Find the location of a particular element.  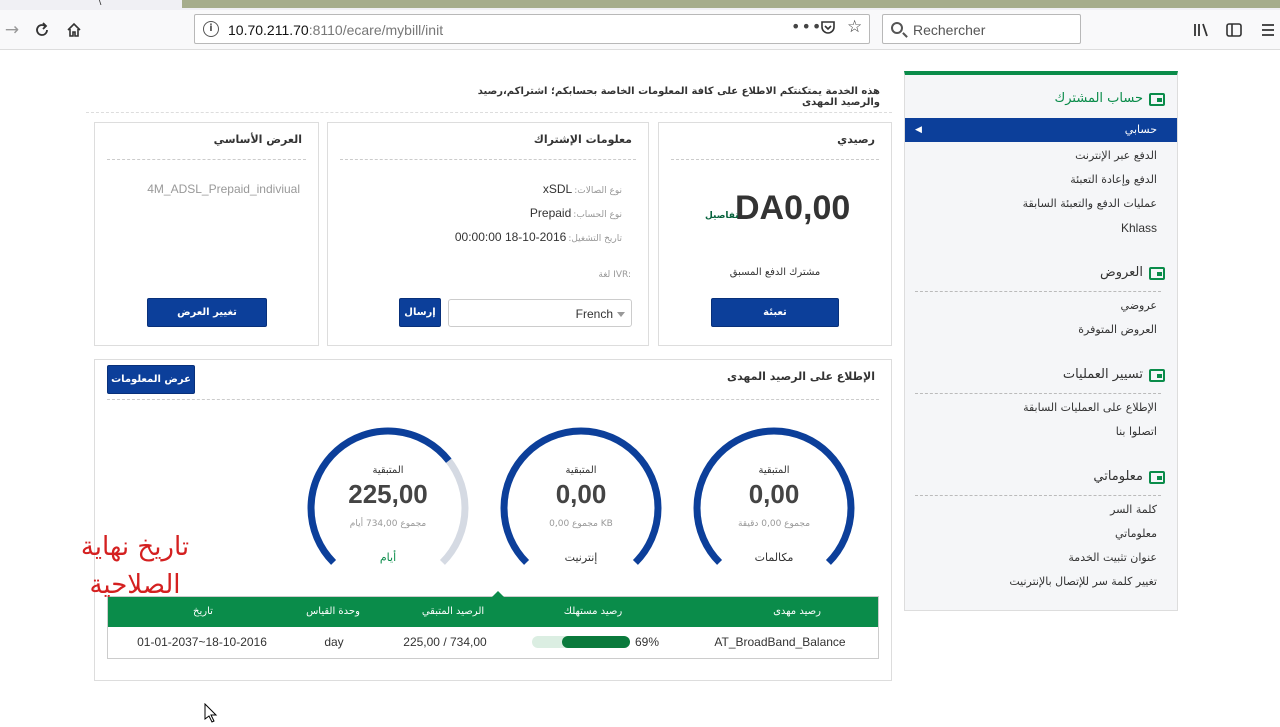

sub-row-value: 18-10-2016 00:00:00 is located at coordinates (510, 237).